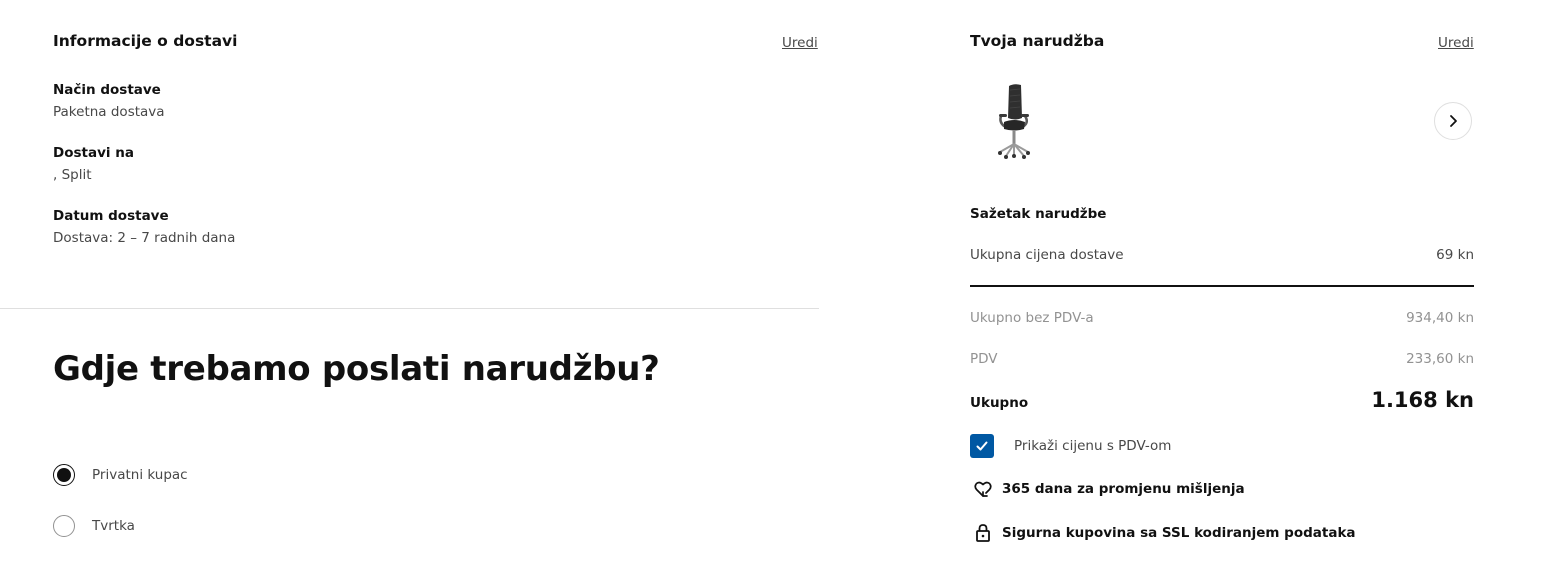 The image size is (1561, 568). Describe the element at coordinates (1047, 255) in the screenshot. I see `delivery-price-label: Ukupna cijena dostave` at that location.